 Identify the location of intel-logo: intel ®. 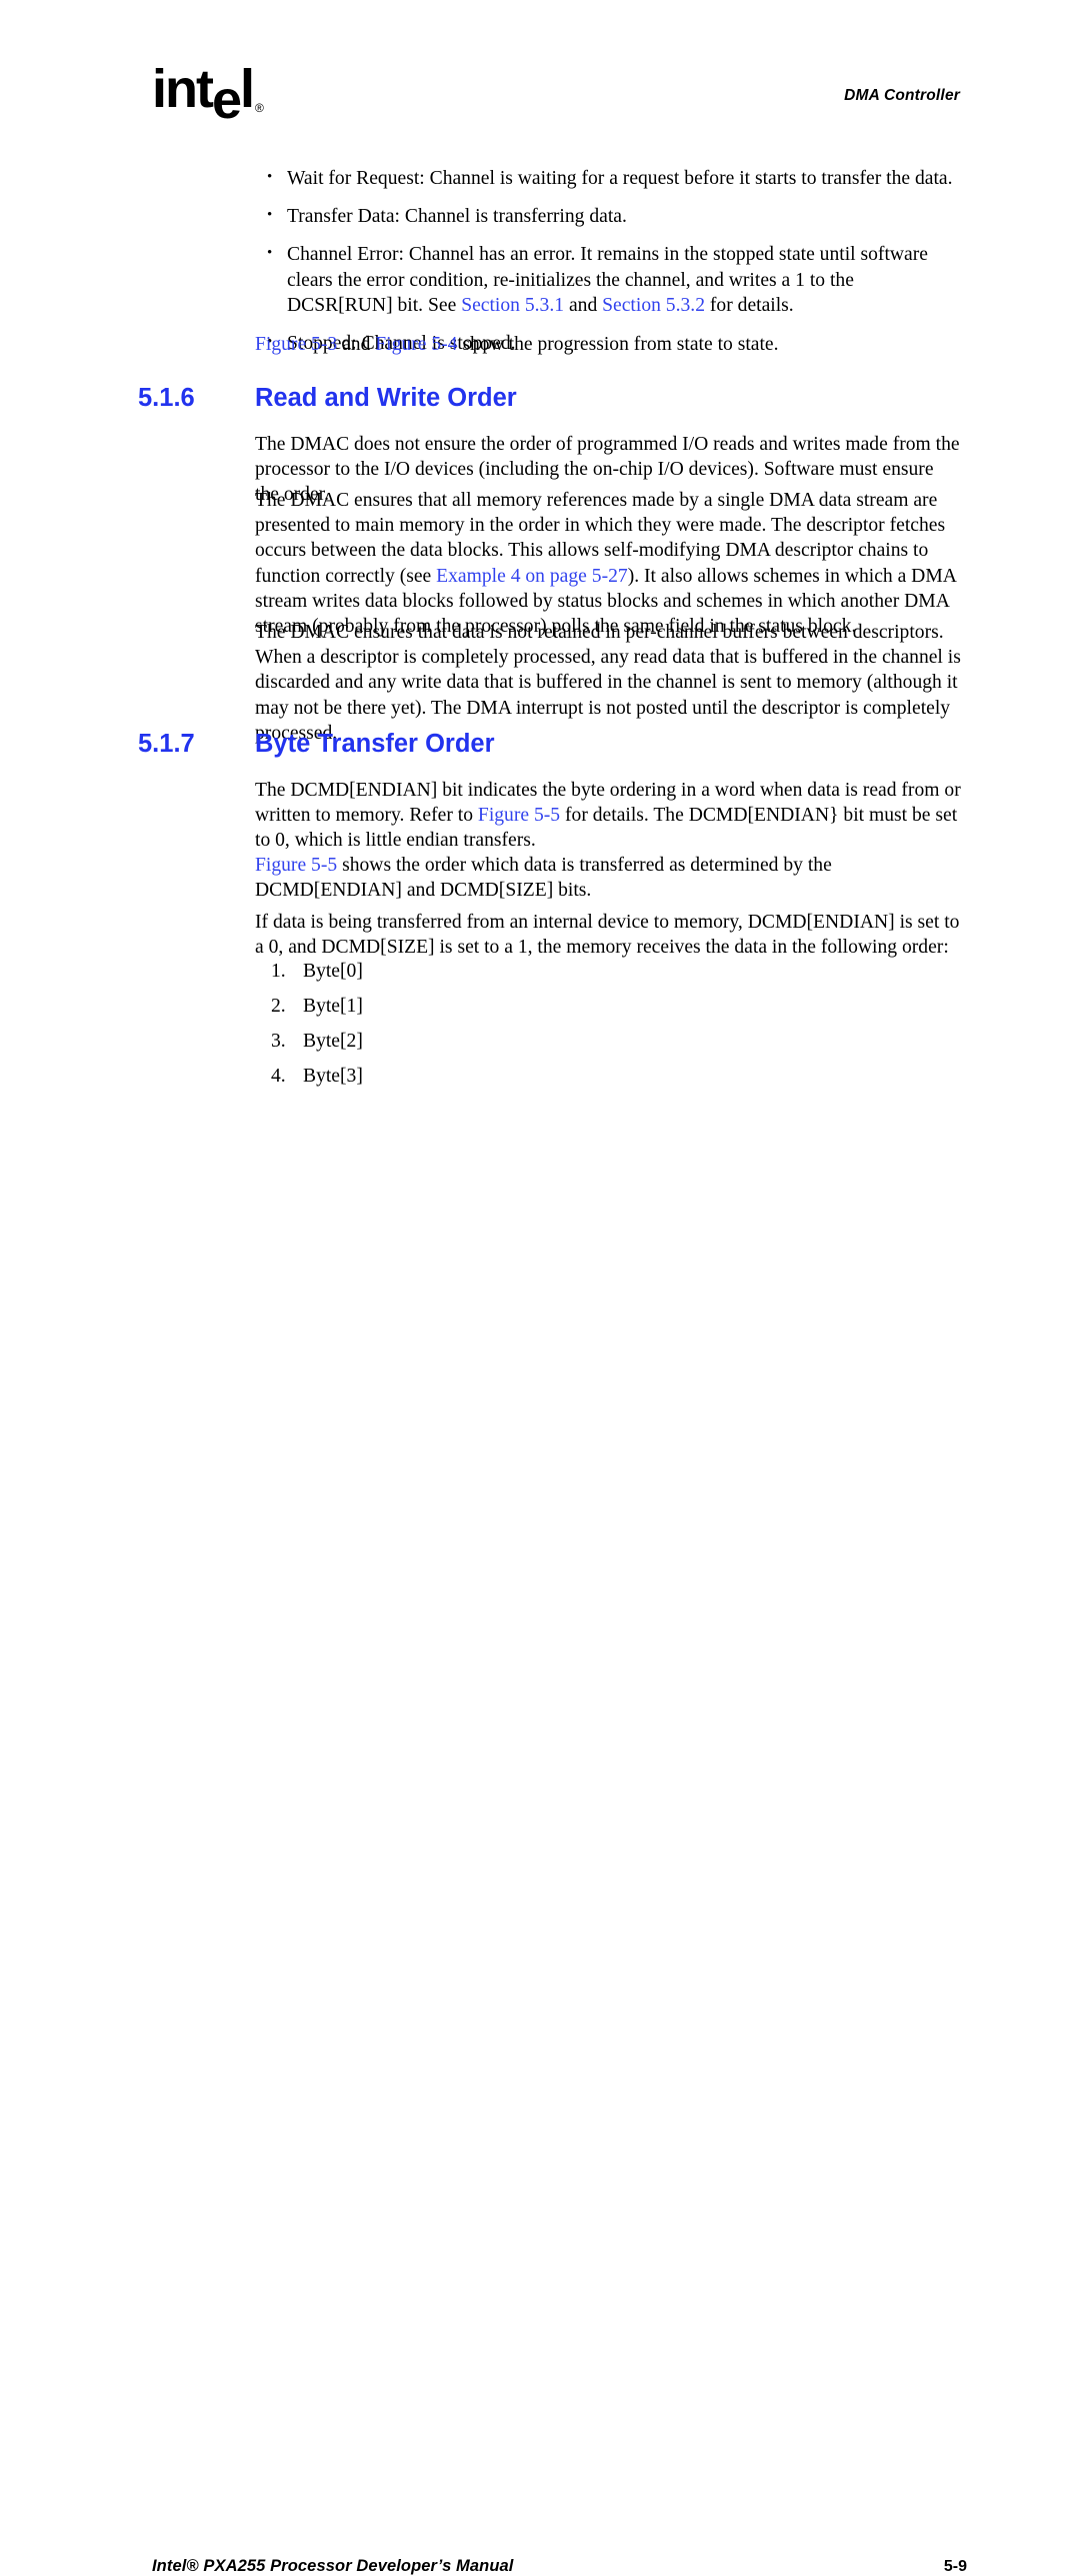
(208, 93).